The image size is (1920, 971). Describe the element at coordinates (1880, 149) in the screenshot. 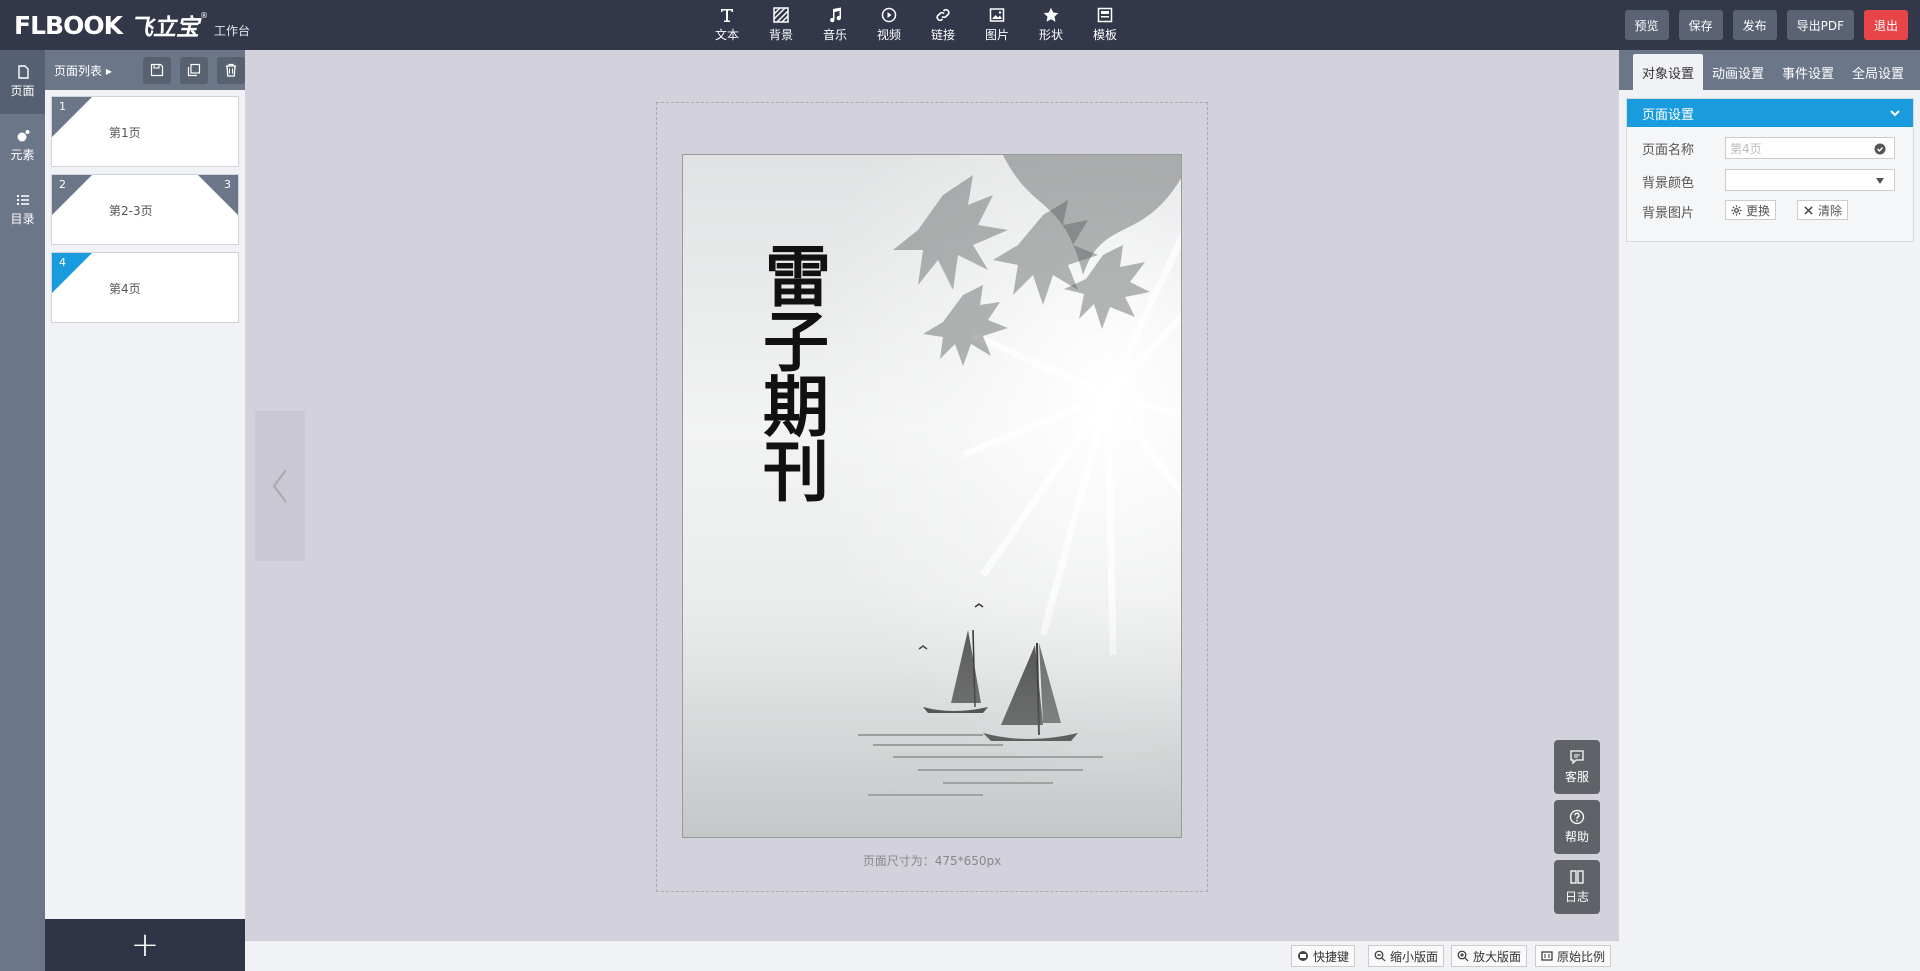

I see `check-circle-icon` at that location.